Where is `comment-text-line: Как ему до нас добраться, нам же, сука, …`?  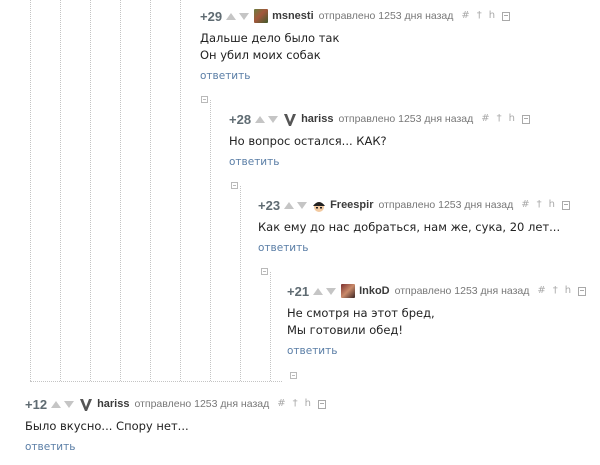
comment-text-line: Как ему до нас добраться, нам же, сука, … is located at coordinates (409, 227).